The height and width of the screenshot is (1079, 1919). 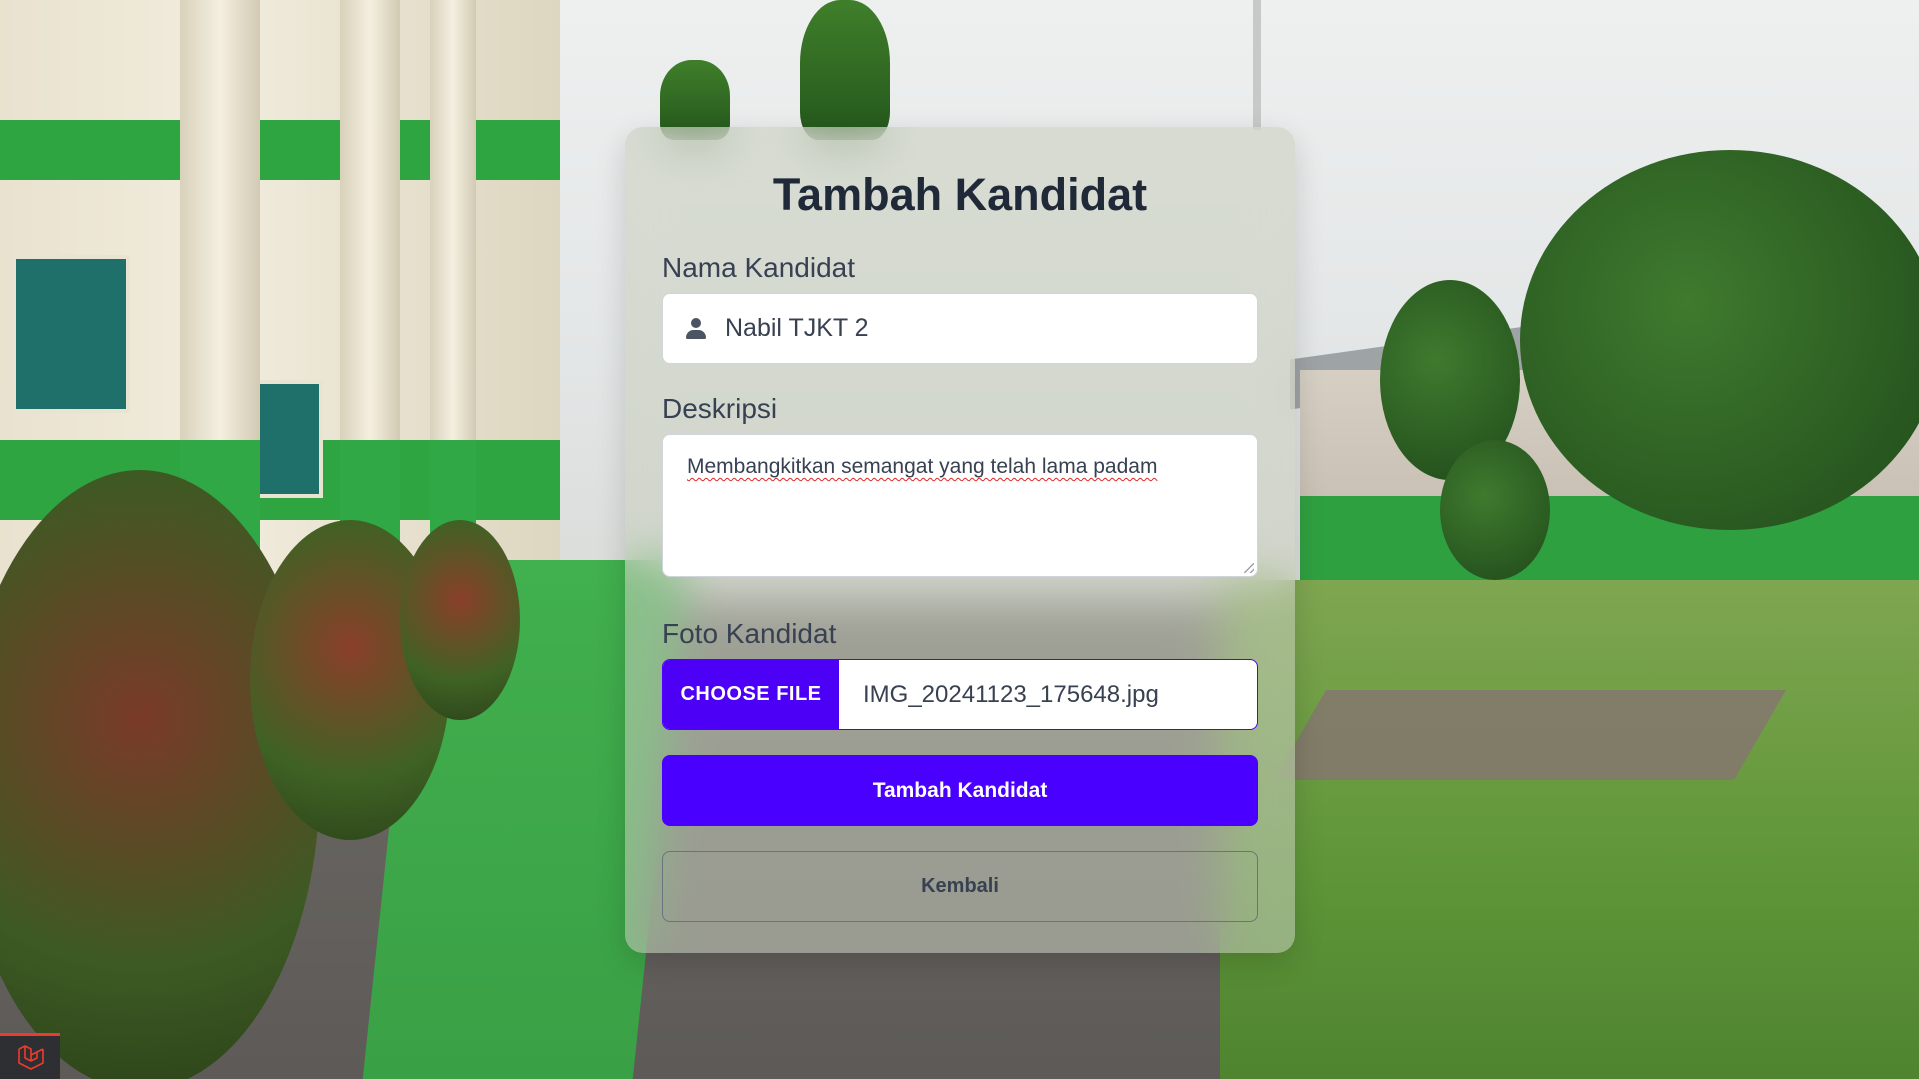 I want to click on green-stripe, so click(x=280, y=150).